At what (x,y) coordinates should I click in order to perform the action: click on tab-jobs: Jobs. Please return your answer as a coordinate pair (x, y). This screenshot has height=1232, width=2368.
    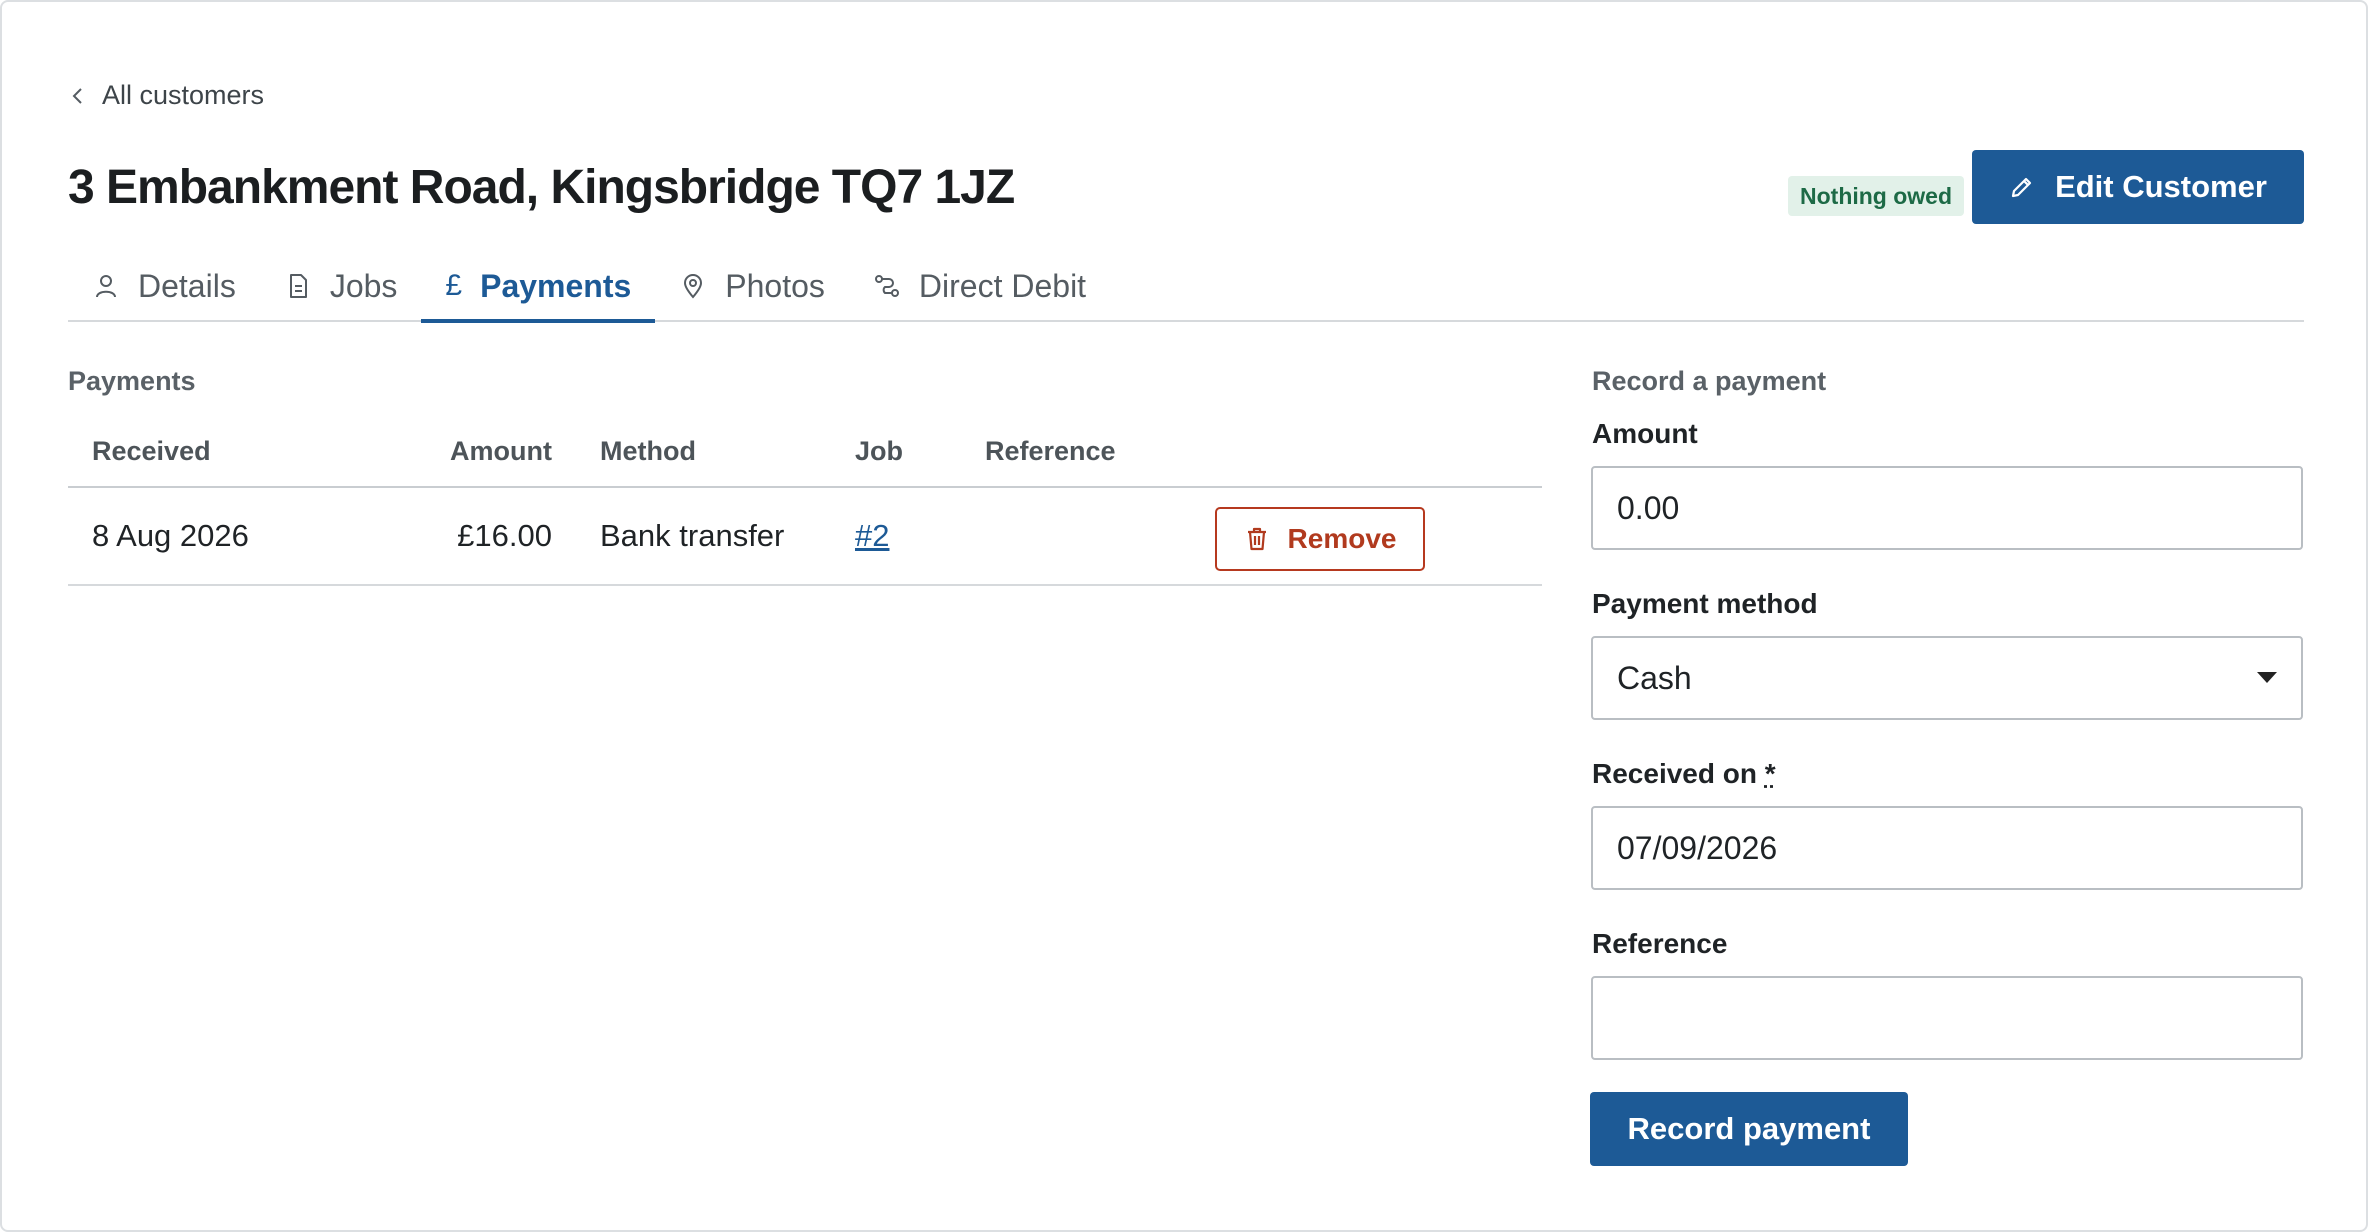
    Looking at the image, I should click on (341, 286).